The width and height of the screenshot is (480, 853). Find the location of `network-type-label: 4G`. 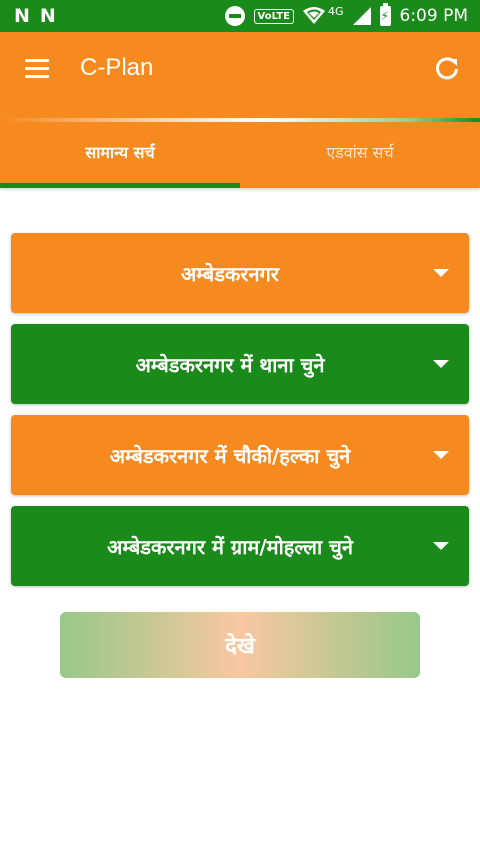

network-type-label: 4G is located at coordinates (335, 11).